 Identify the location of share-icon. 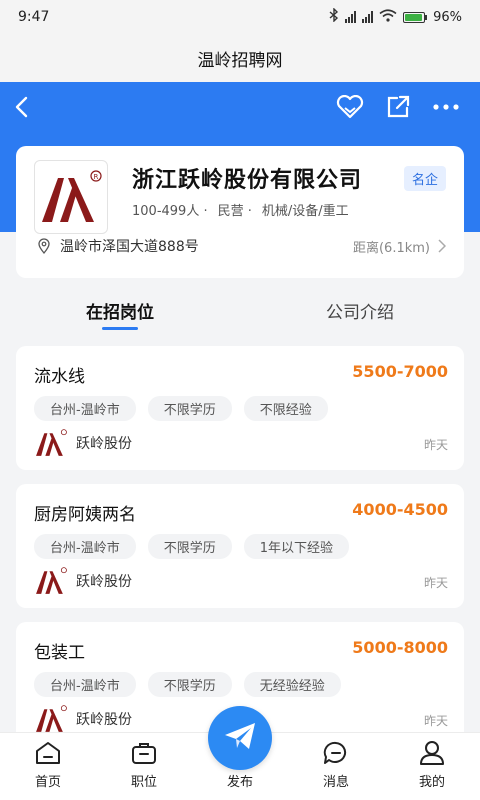
(398, 107).